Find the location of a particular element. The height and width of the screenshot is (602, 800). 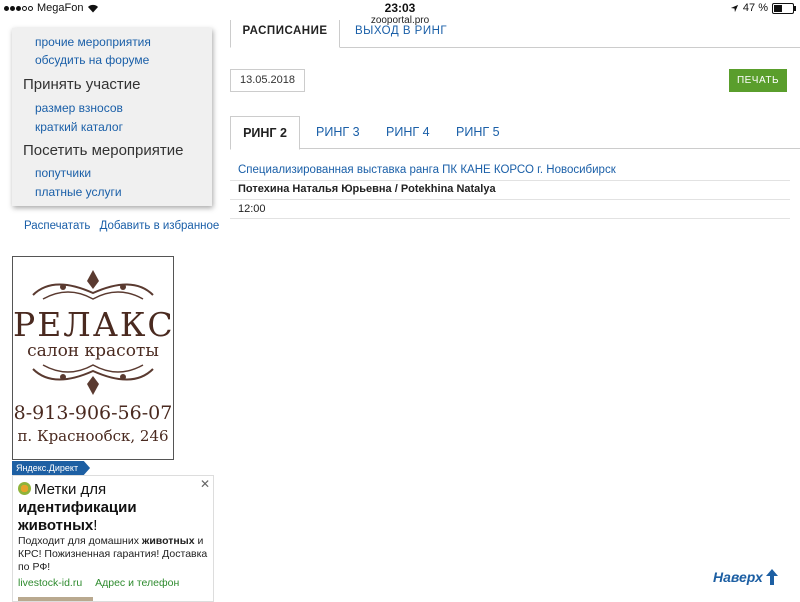

tab-ring-5: РИНГ 5 is located at coordinates (478, 132).